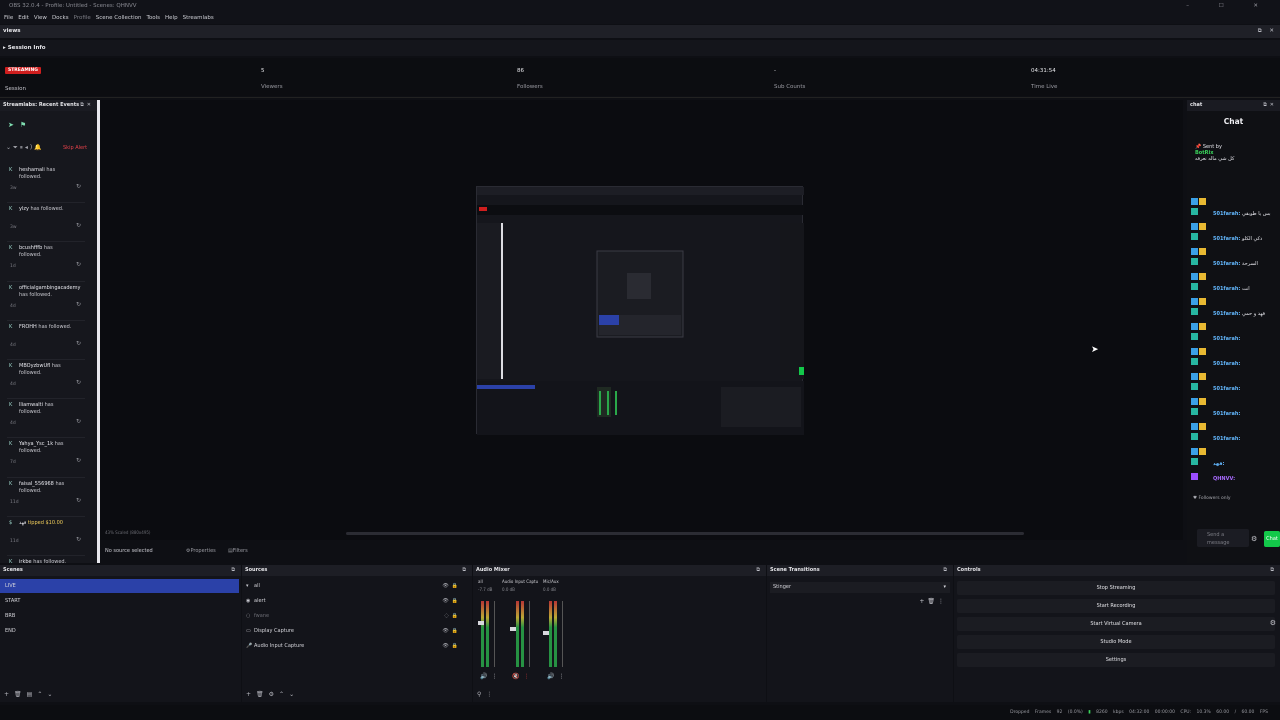 This screenshot has height=720, width=1280. What do you see at coordinates (119, 586) in the screenshot?
I see `scene-item-live: LIVE` at bounding box center [119, 586].